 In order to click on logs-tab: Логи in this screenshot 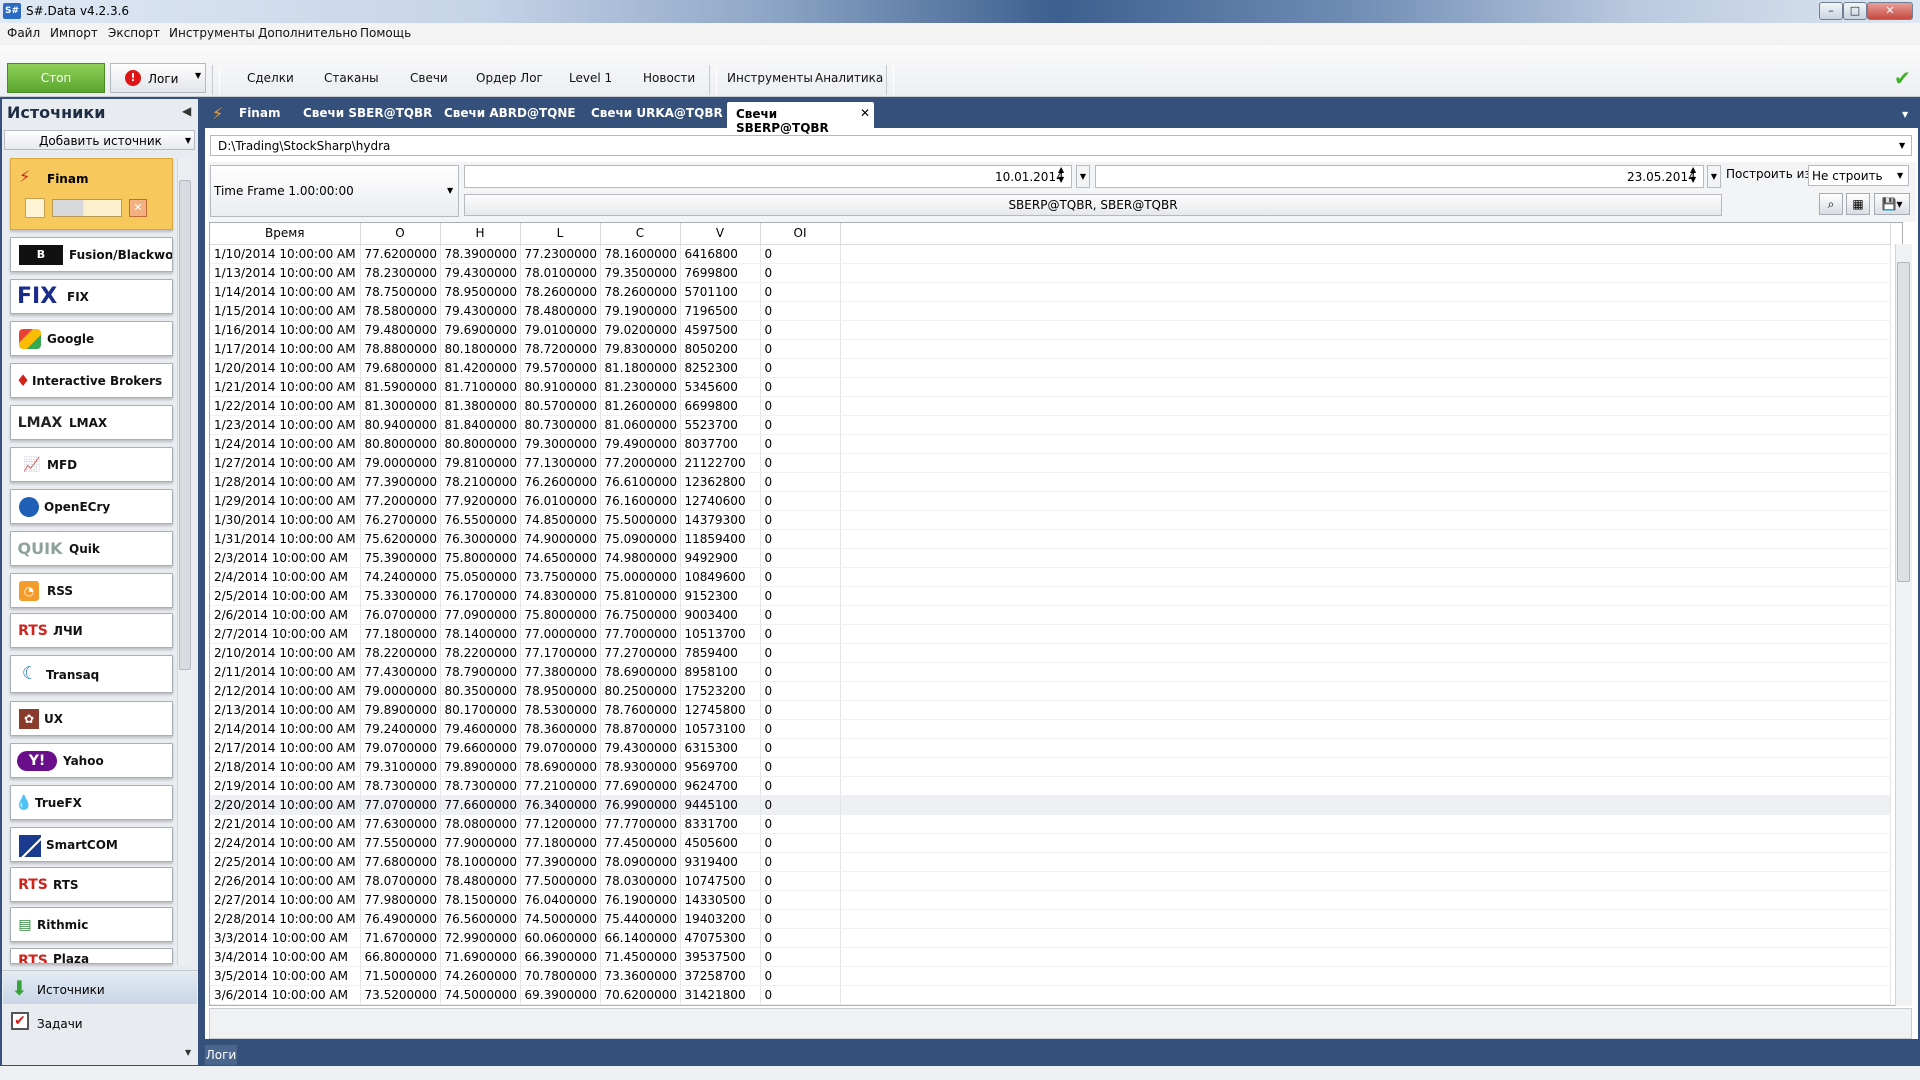, I will do `click(221, 1055)`.